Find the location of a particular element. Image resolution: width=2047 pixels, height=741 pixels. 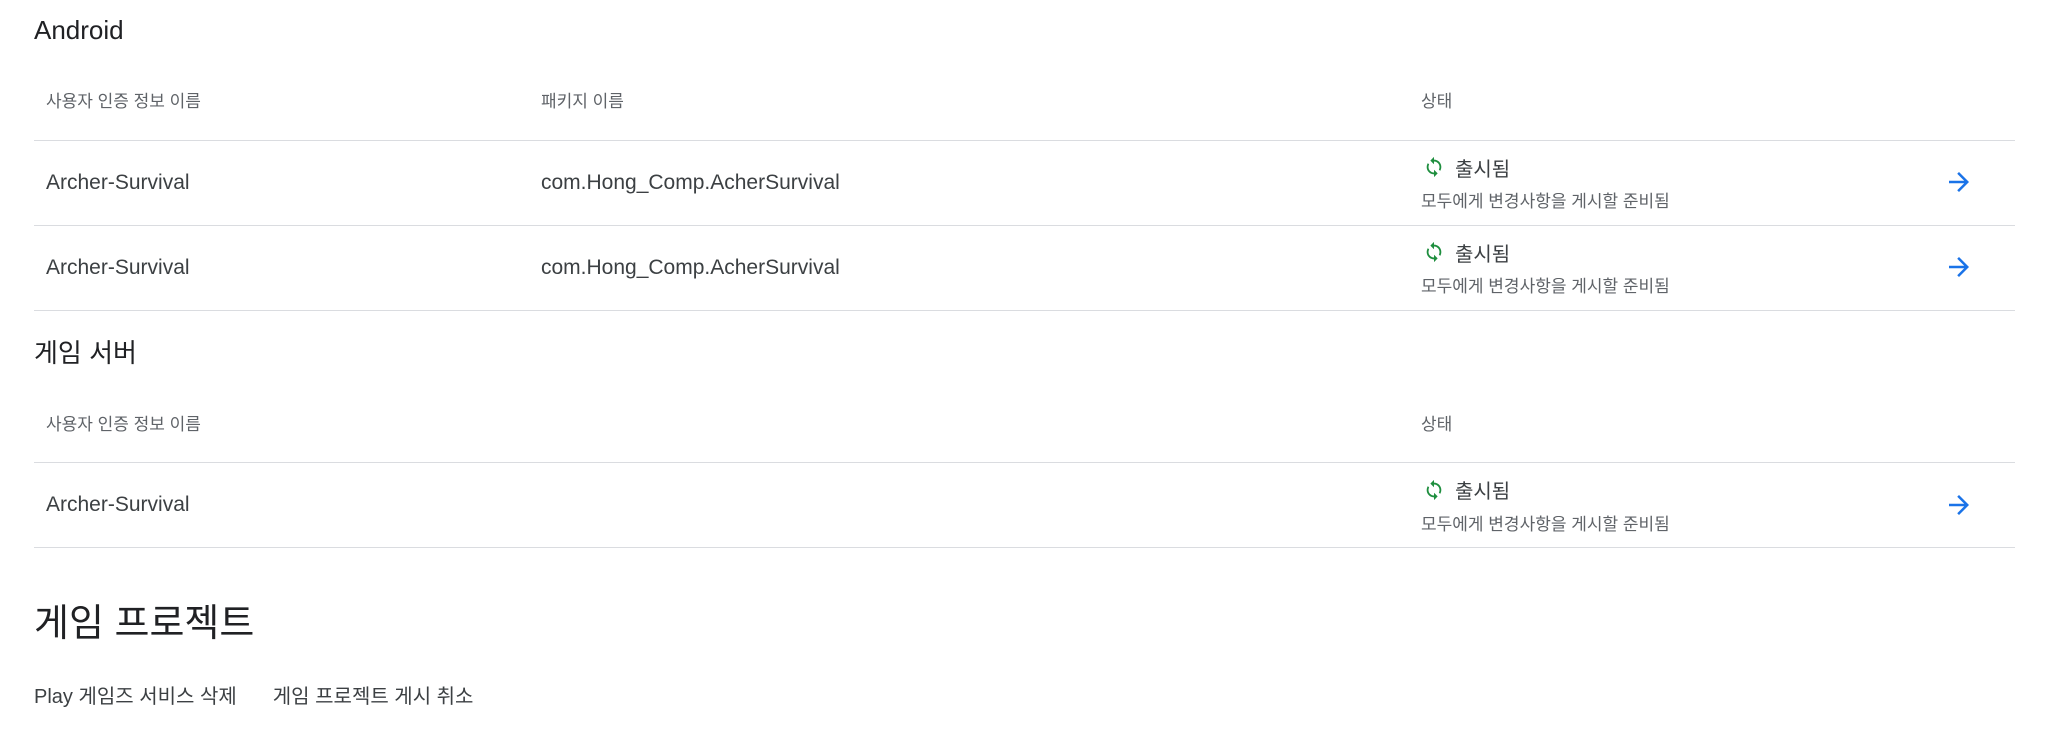

table-row: Archer-Survival 출시됨 모두에게 변경사항을 게시할 준비됨 is located at coordinates (1024, 505).